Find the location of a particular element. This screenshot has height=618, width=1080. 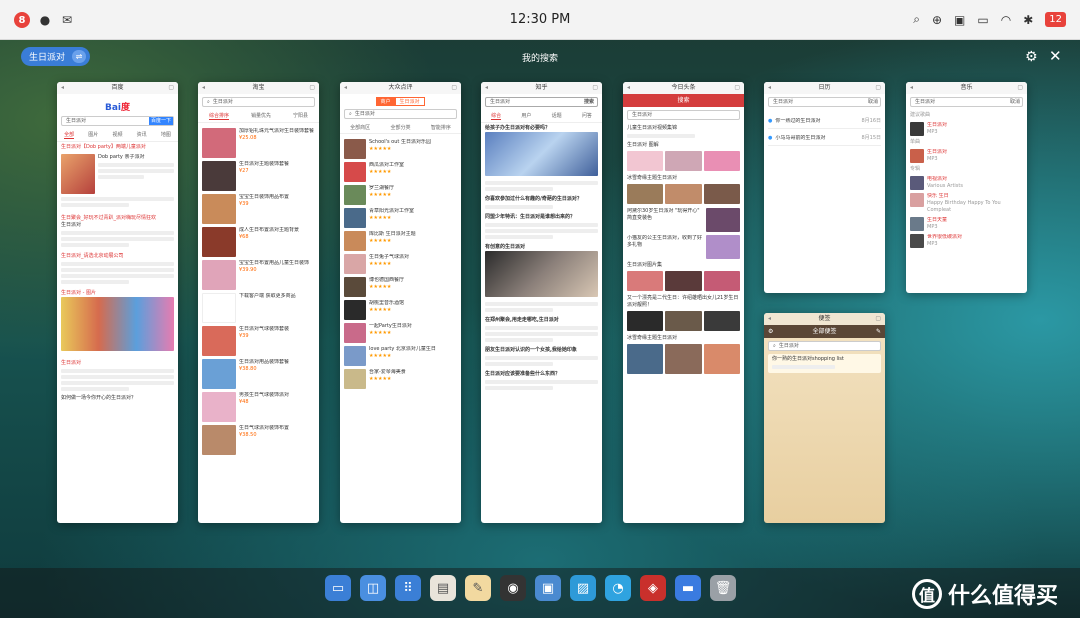

product-item: 生日派对气球装饰套装 ¥39 is located at coordinates (258, 341).